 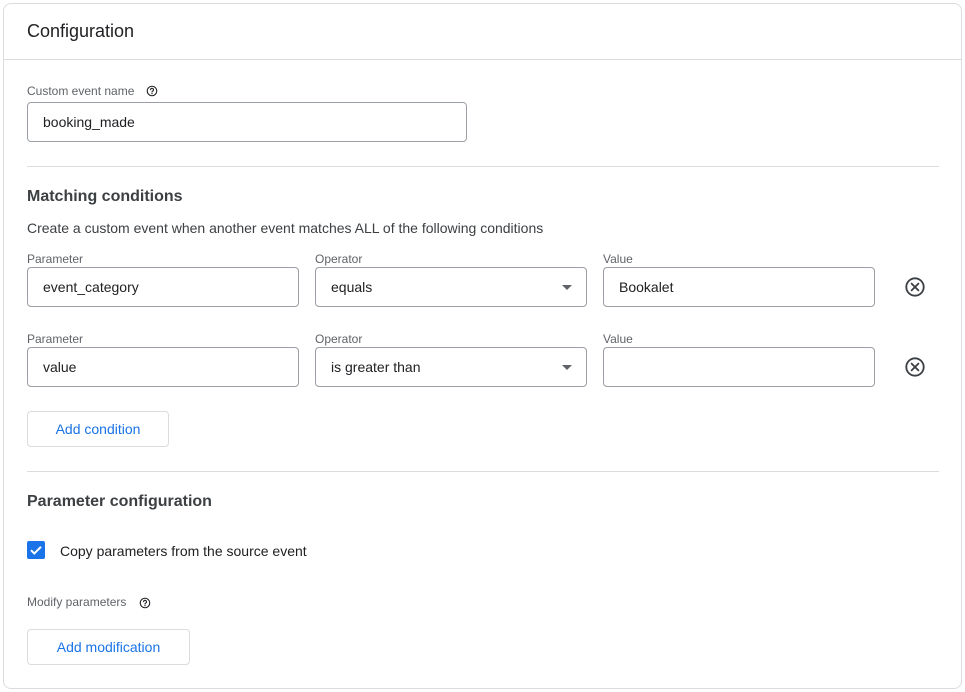 What do you see at coordinates (163, 367) in the screenshot?
I see `condition-2-parameter-input: value` at bounding box center [163, 367].